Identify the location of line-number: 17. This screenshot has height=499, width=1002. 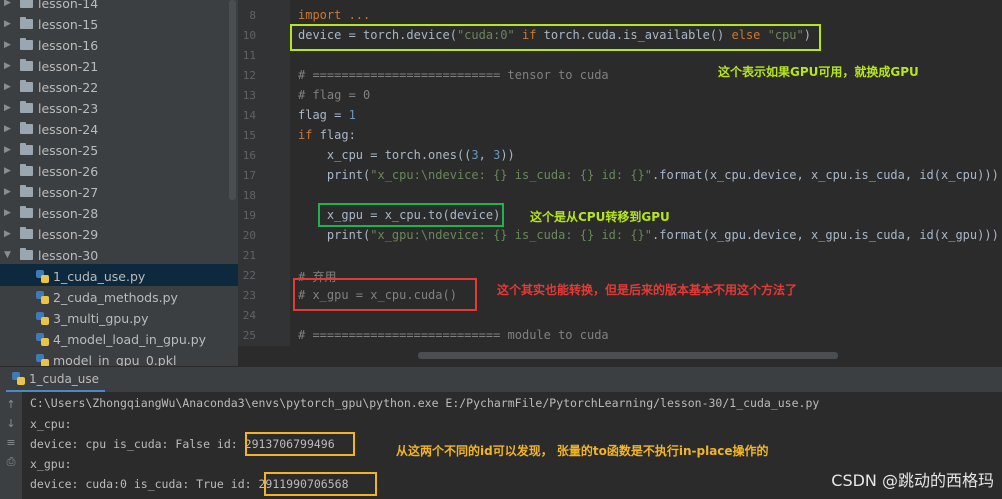
(249, 175).